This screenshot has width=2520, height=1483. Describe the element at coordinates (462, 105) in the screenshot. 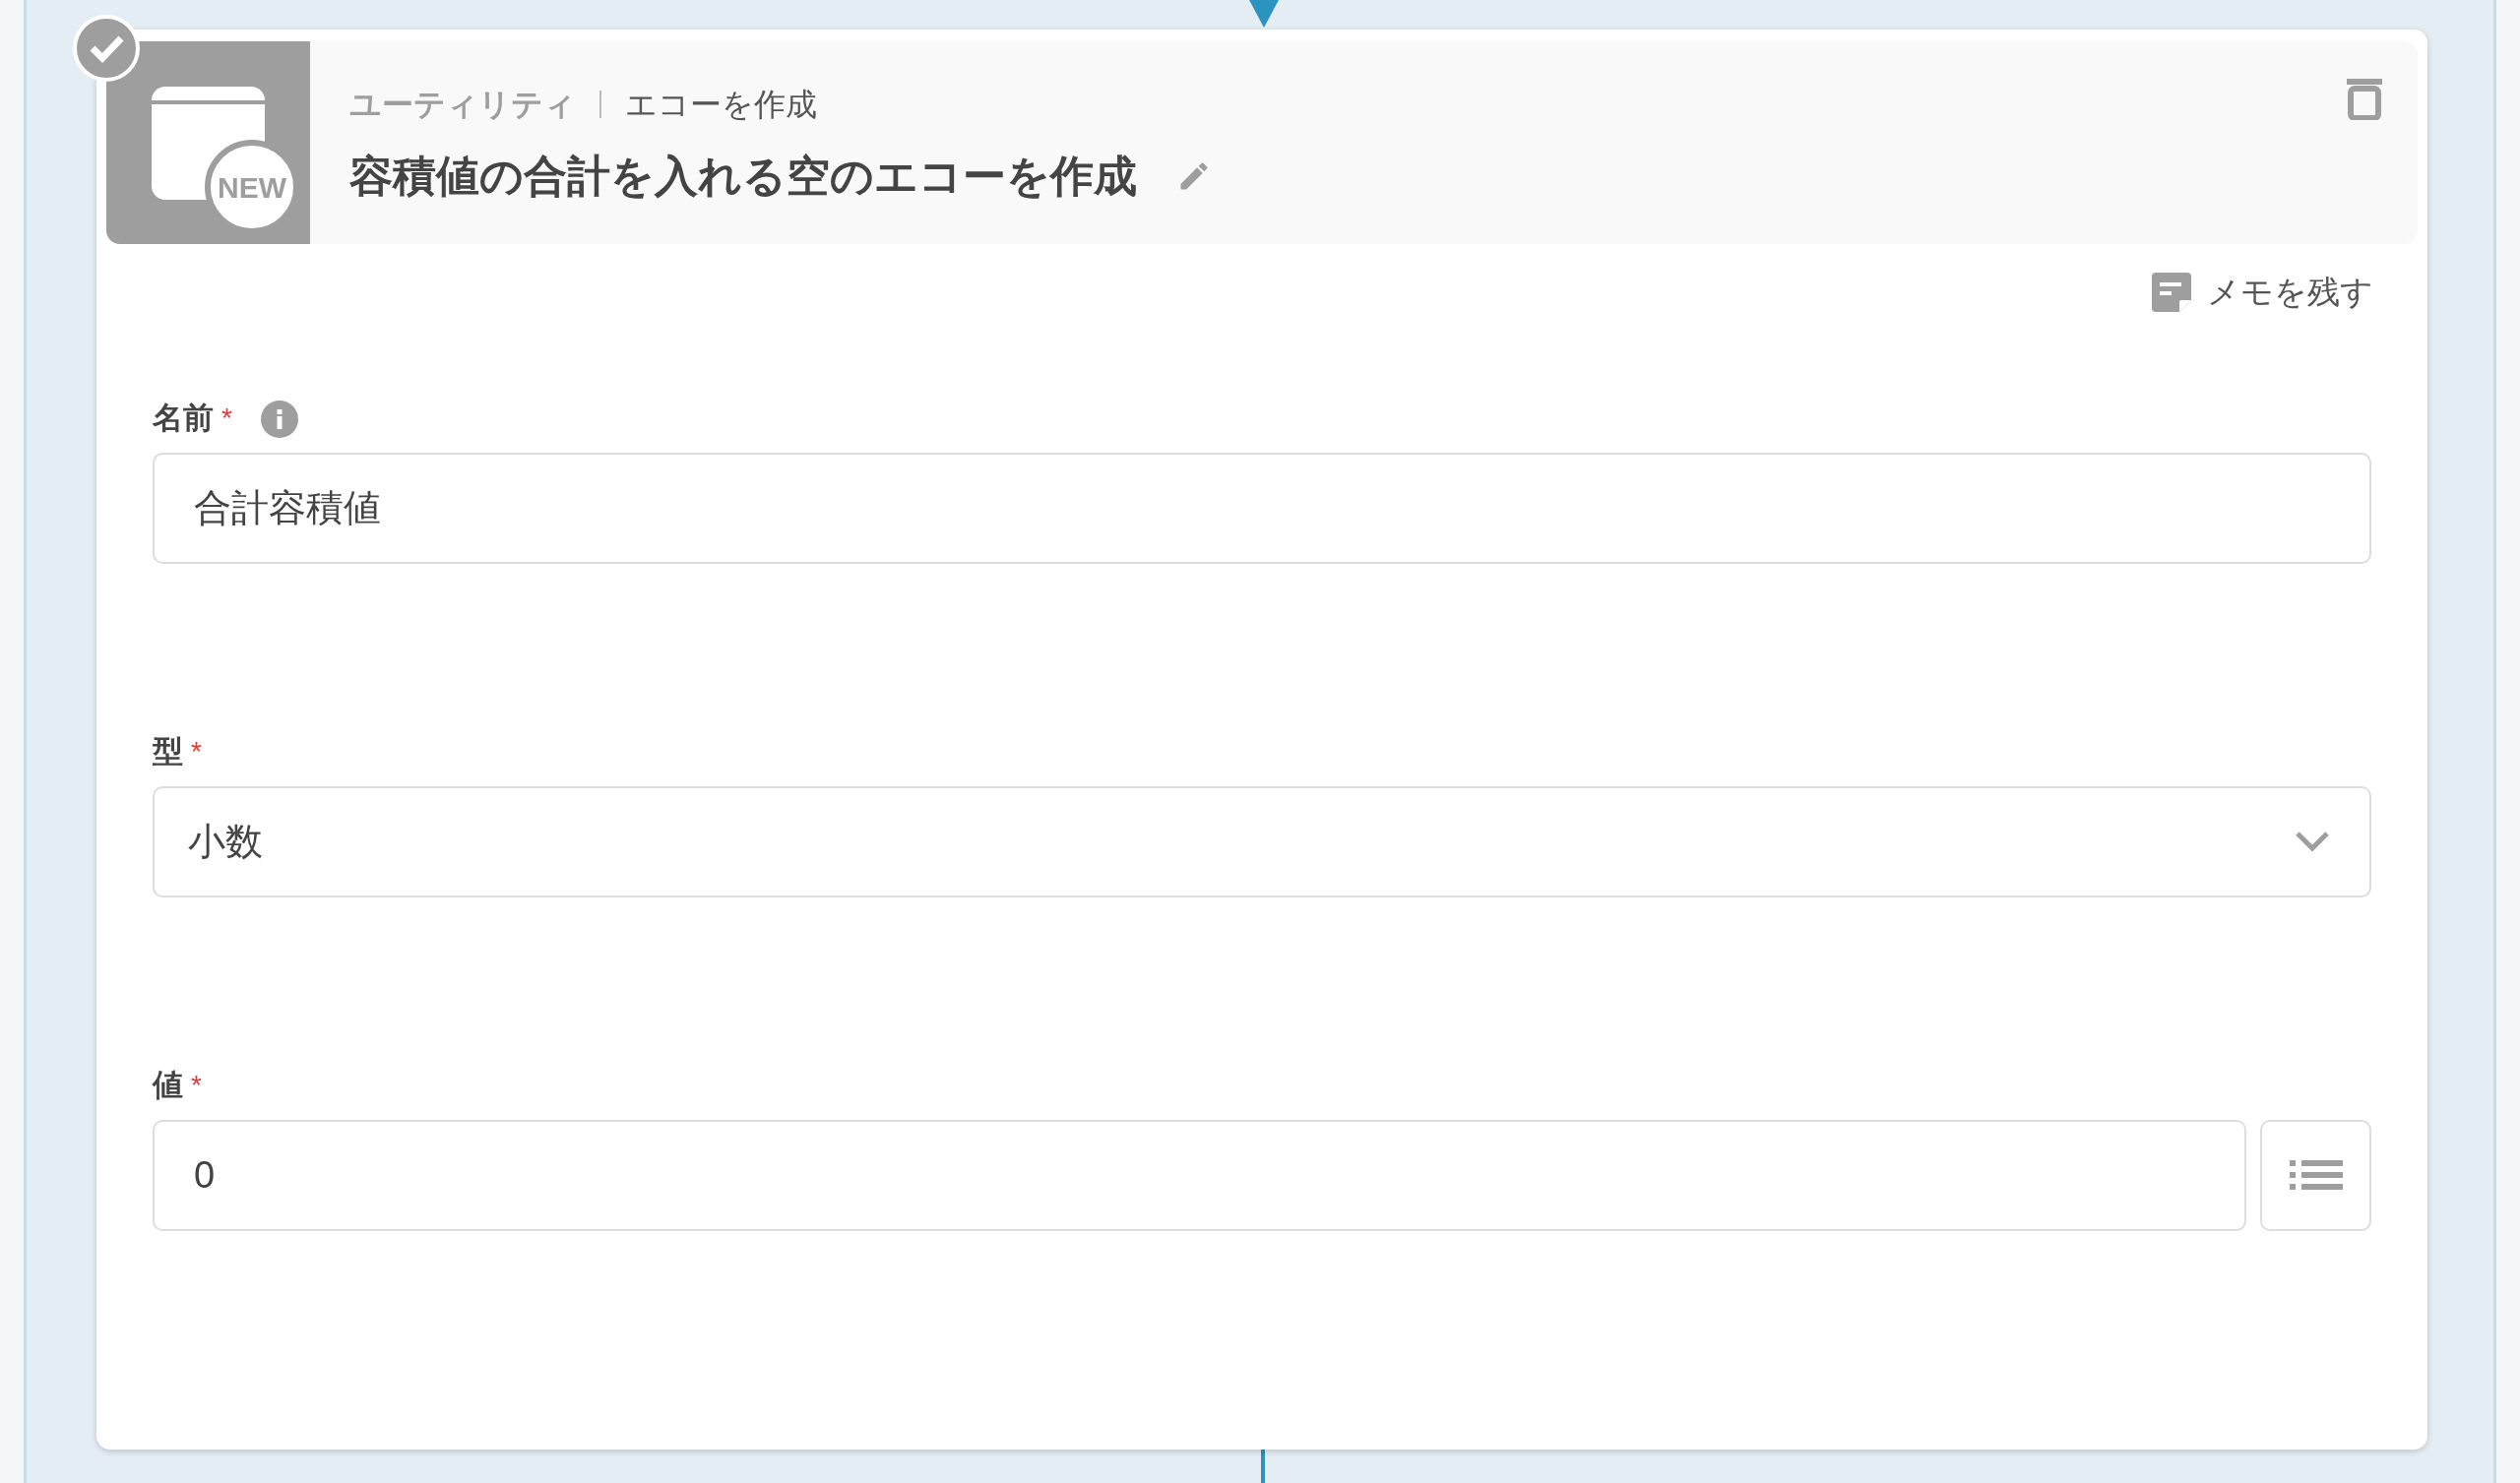

I see `category-label: ユーティリティ` at that location.